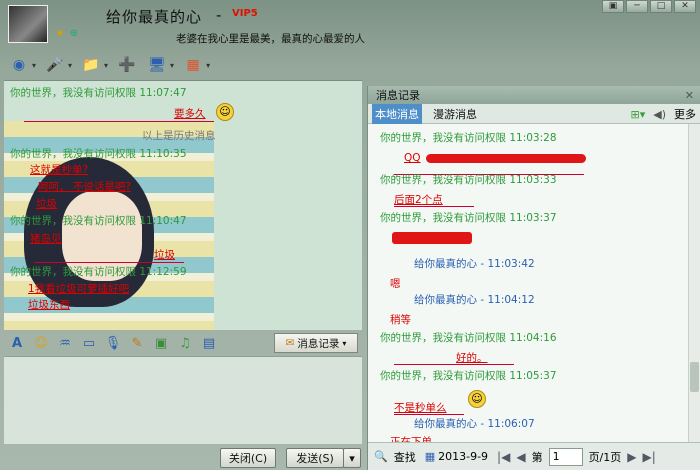 This screenshot has height=470, width=700. What do you see at coordinates (468, 376) in the screenshot?
I see `record-entry: 你的世界，我没有访问权限 11:05:37` at bounding box center [468, 376].